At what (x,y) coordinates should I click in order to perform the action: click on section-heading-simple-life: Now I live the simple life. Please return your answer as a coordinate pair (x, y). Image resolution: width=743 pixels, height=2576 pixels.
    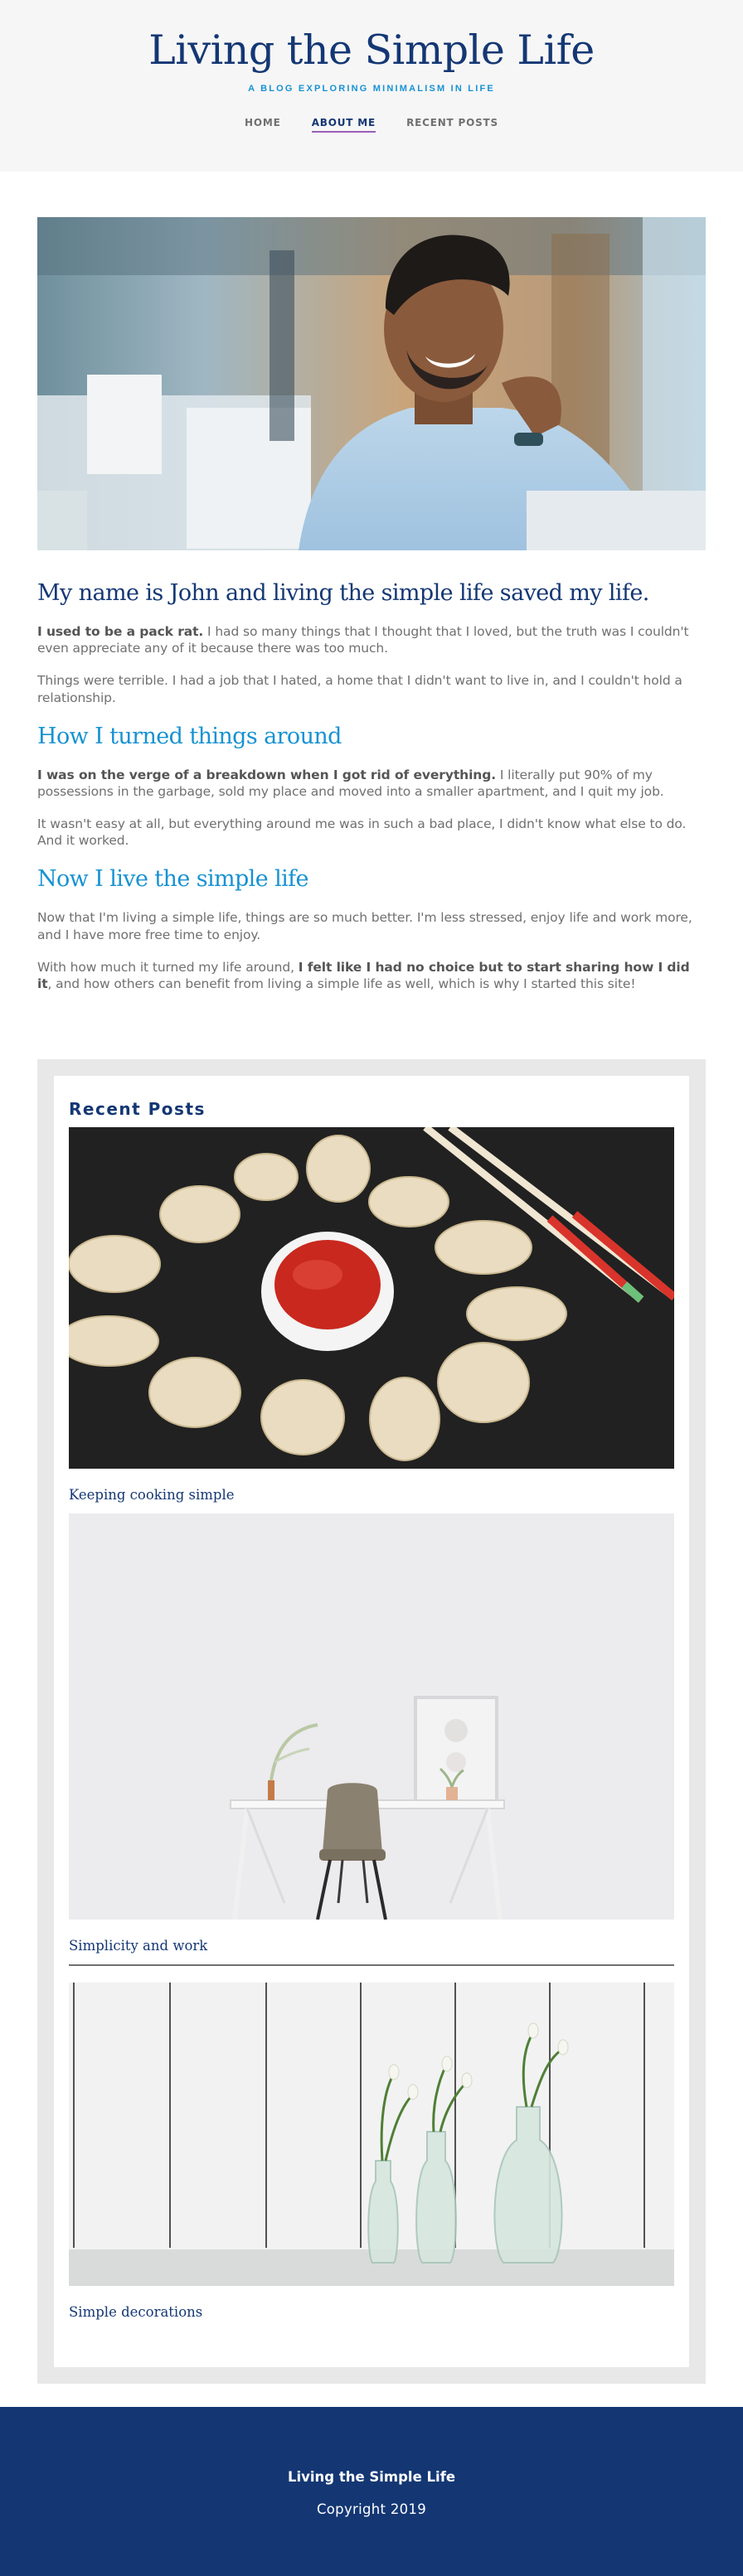
    Looking at the image, I should click on (173, 879).